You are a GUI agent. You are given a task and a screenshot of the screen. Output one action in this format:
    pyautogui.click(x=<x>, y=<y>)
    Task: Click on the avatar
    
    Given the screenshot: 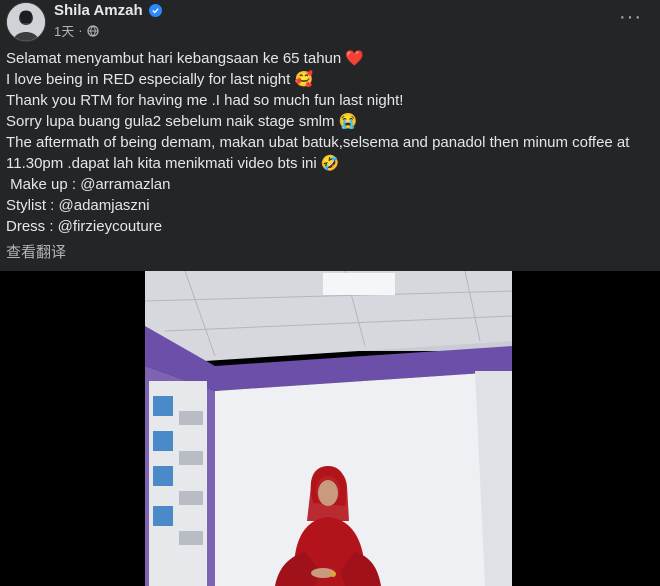 What is the action you would take?
    pyautogui.click(x=26, y=22)
    